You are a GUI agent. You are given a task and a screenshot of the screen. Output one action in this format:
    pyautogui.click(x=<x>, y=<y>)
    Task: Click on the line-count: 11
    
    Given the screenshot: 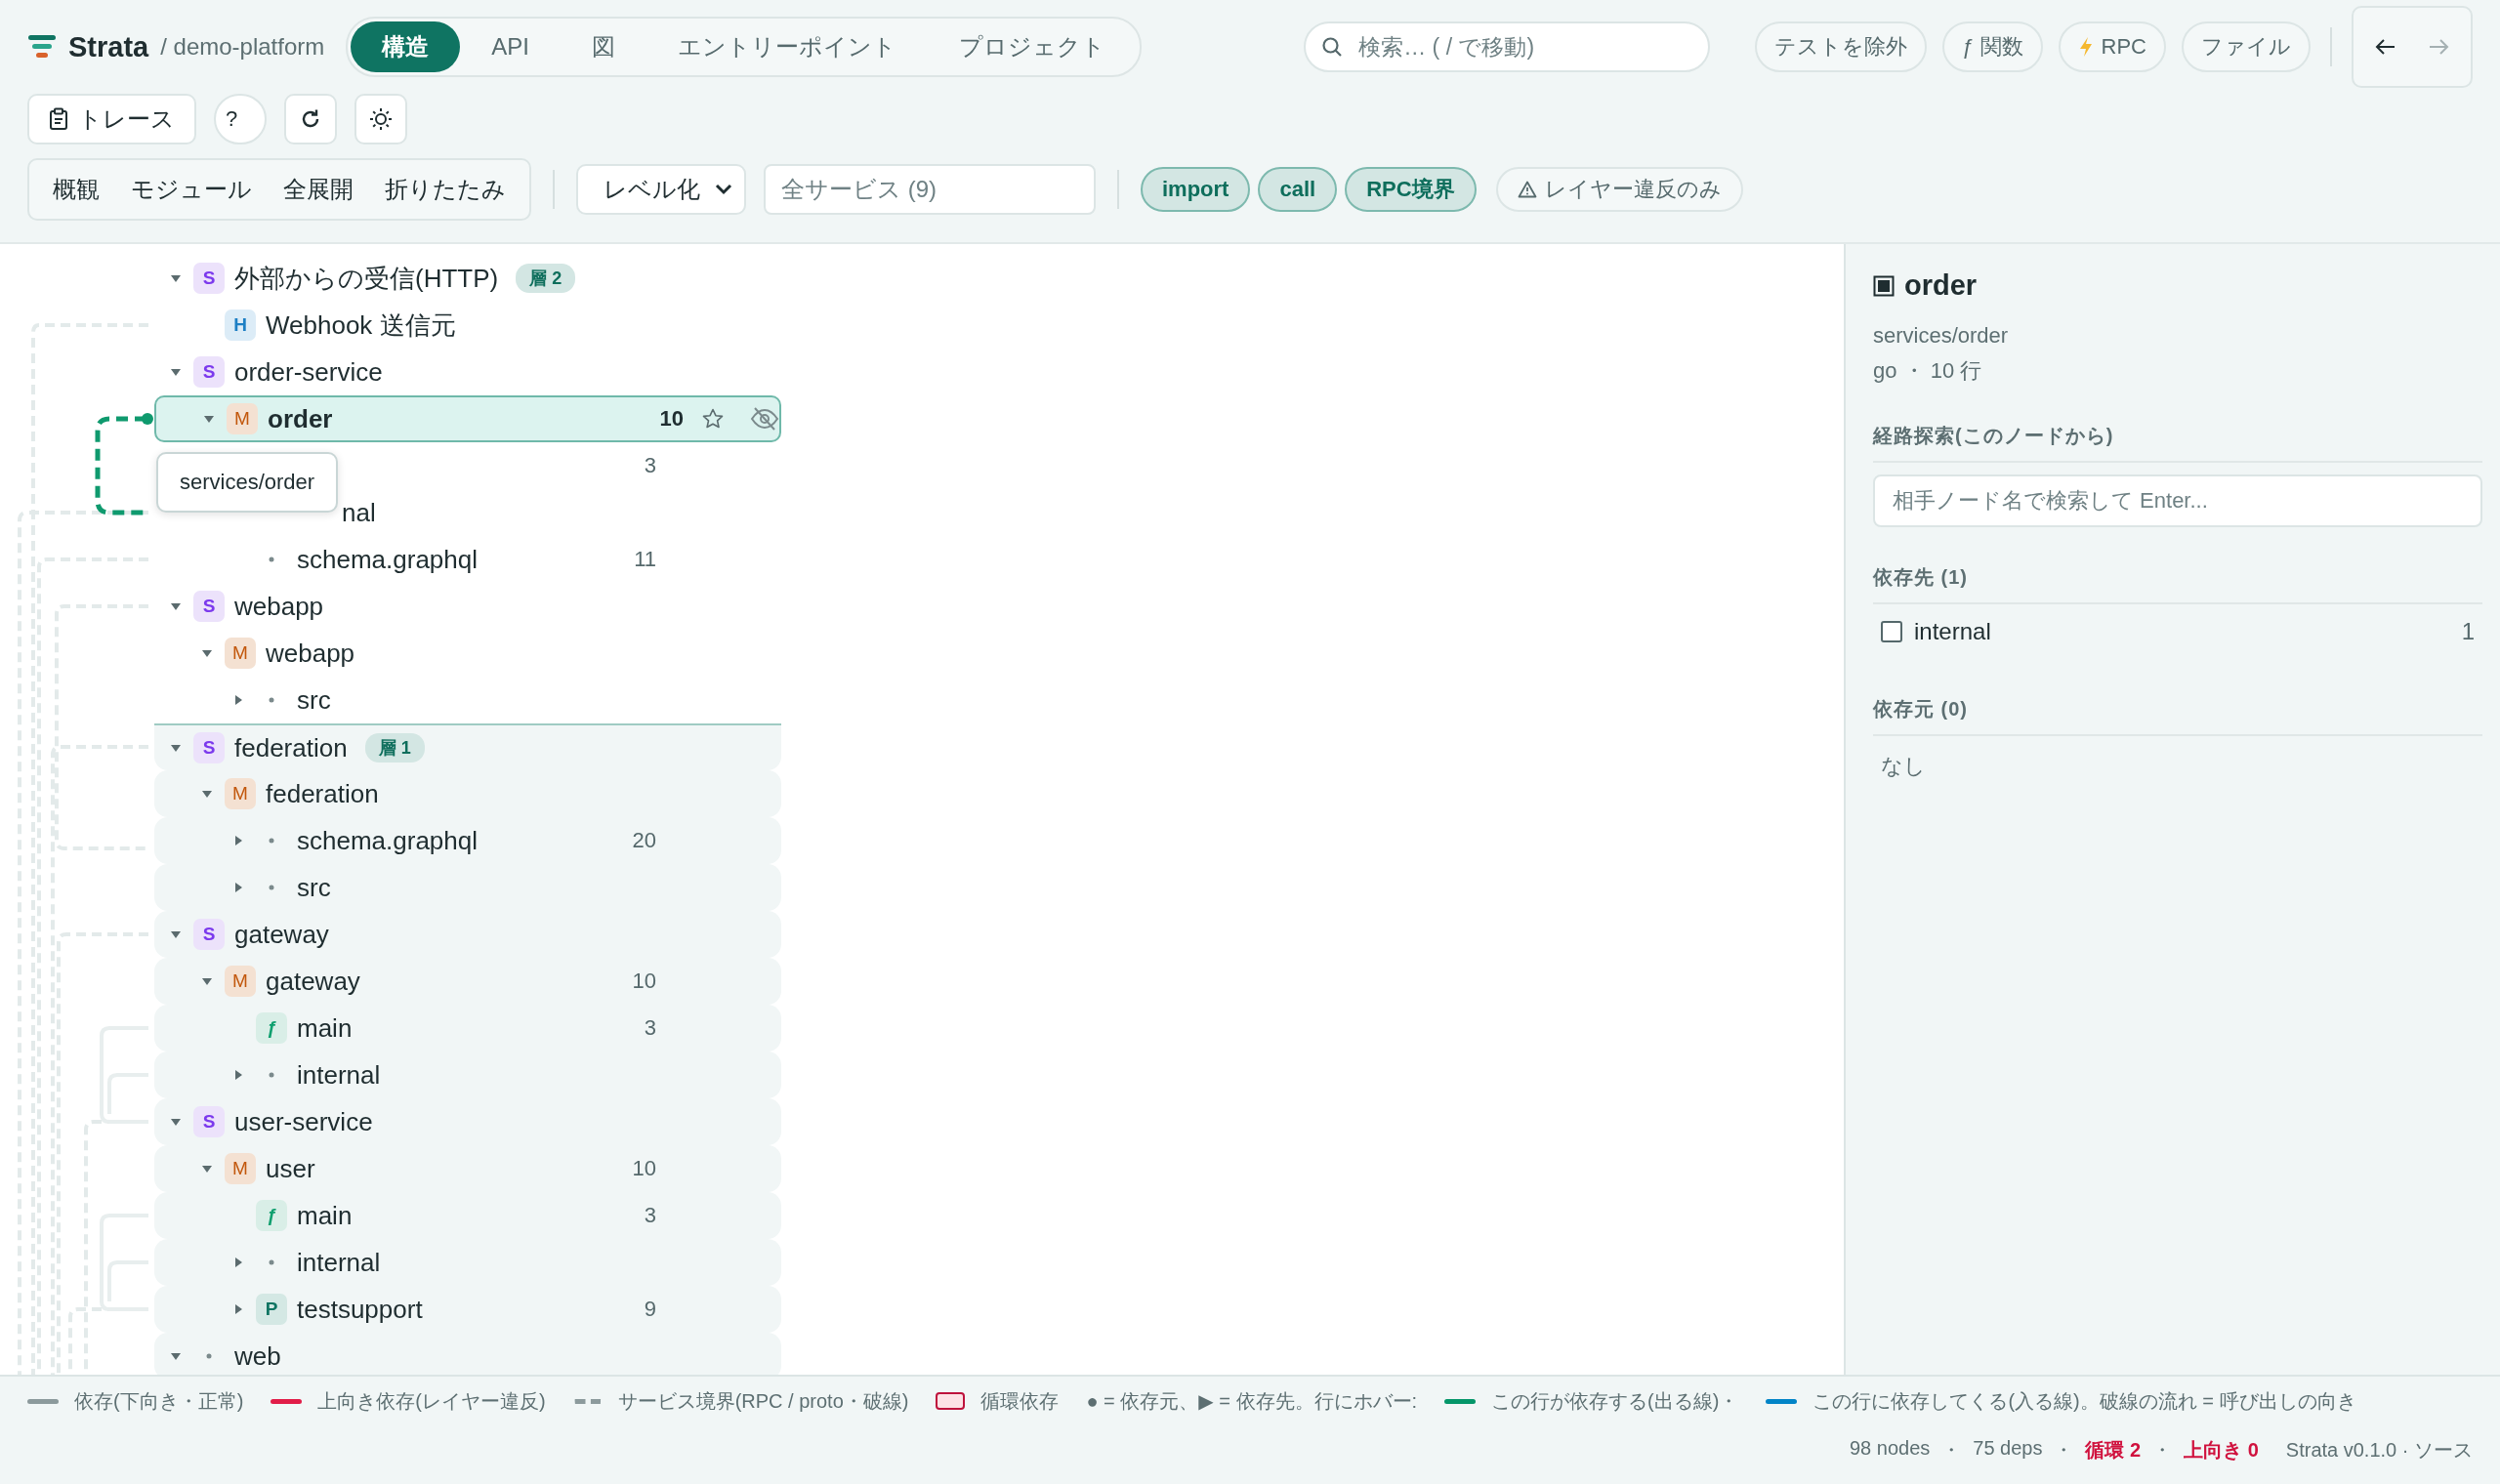 What is the action you would take?
    pyautogui.click(x=644, y=560)
    